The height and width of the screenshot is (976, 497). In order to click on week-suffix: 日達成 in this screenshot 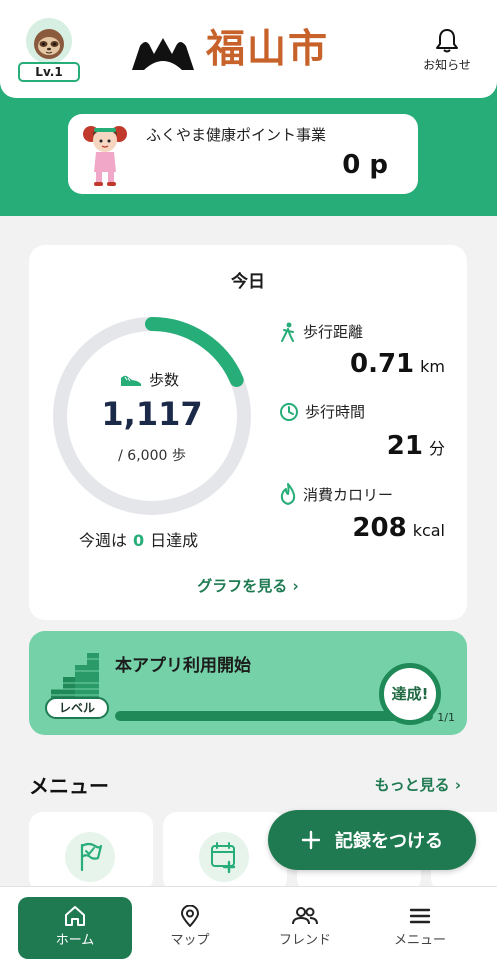, I will do `click(174, 540)`.